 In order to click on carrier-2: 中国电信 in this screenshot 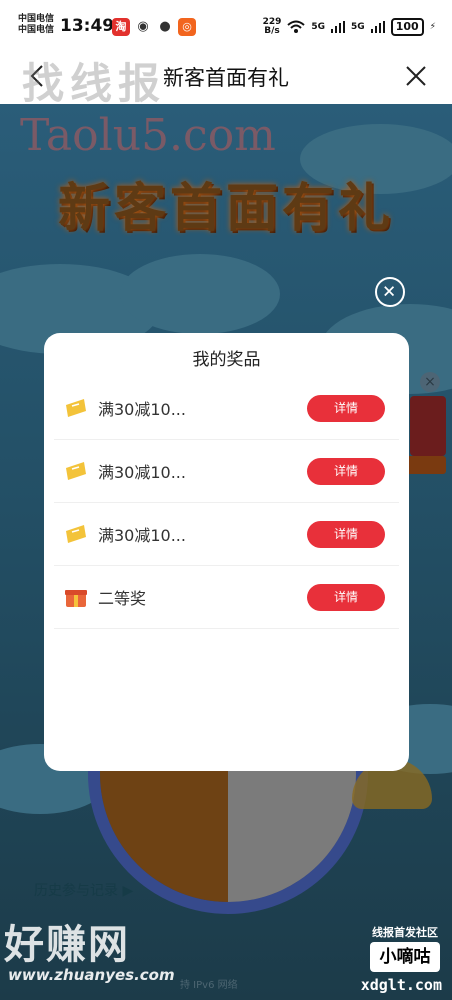, I will do `click(36, 30)`.